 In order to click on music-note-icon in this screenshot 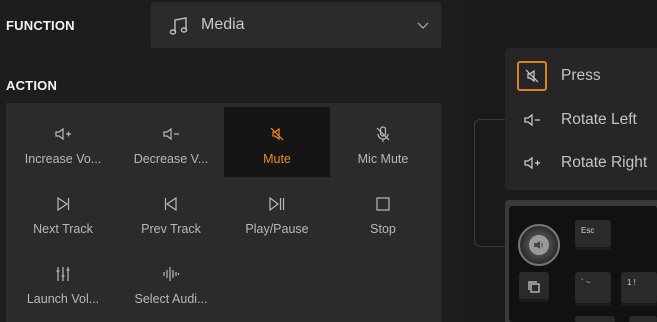, I will do `click(178, 26)`.